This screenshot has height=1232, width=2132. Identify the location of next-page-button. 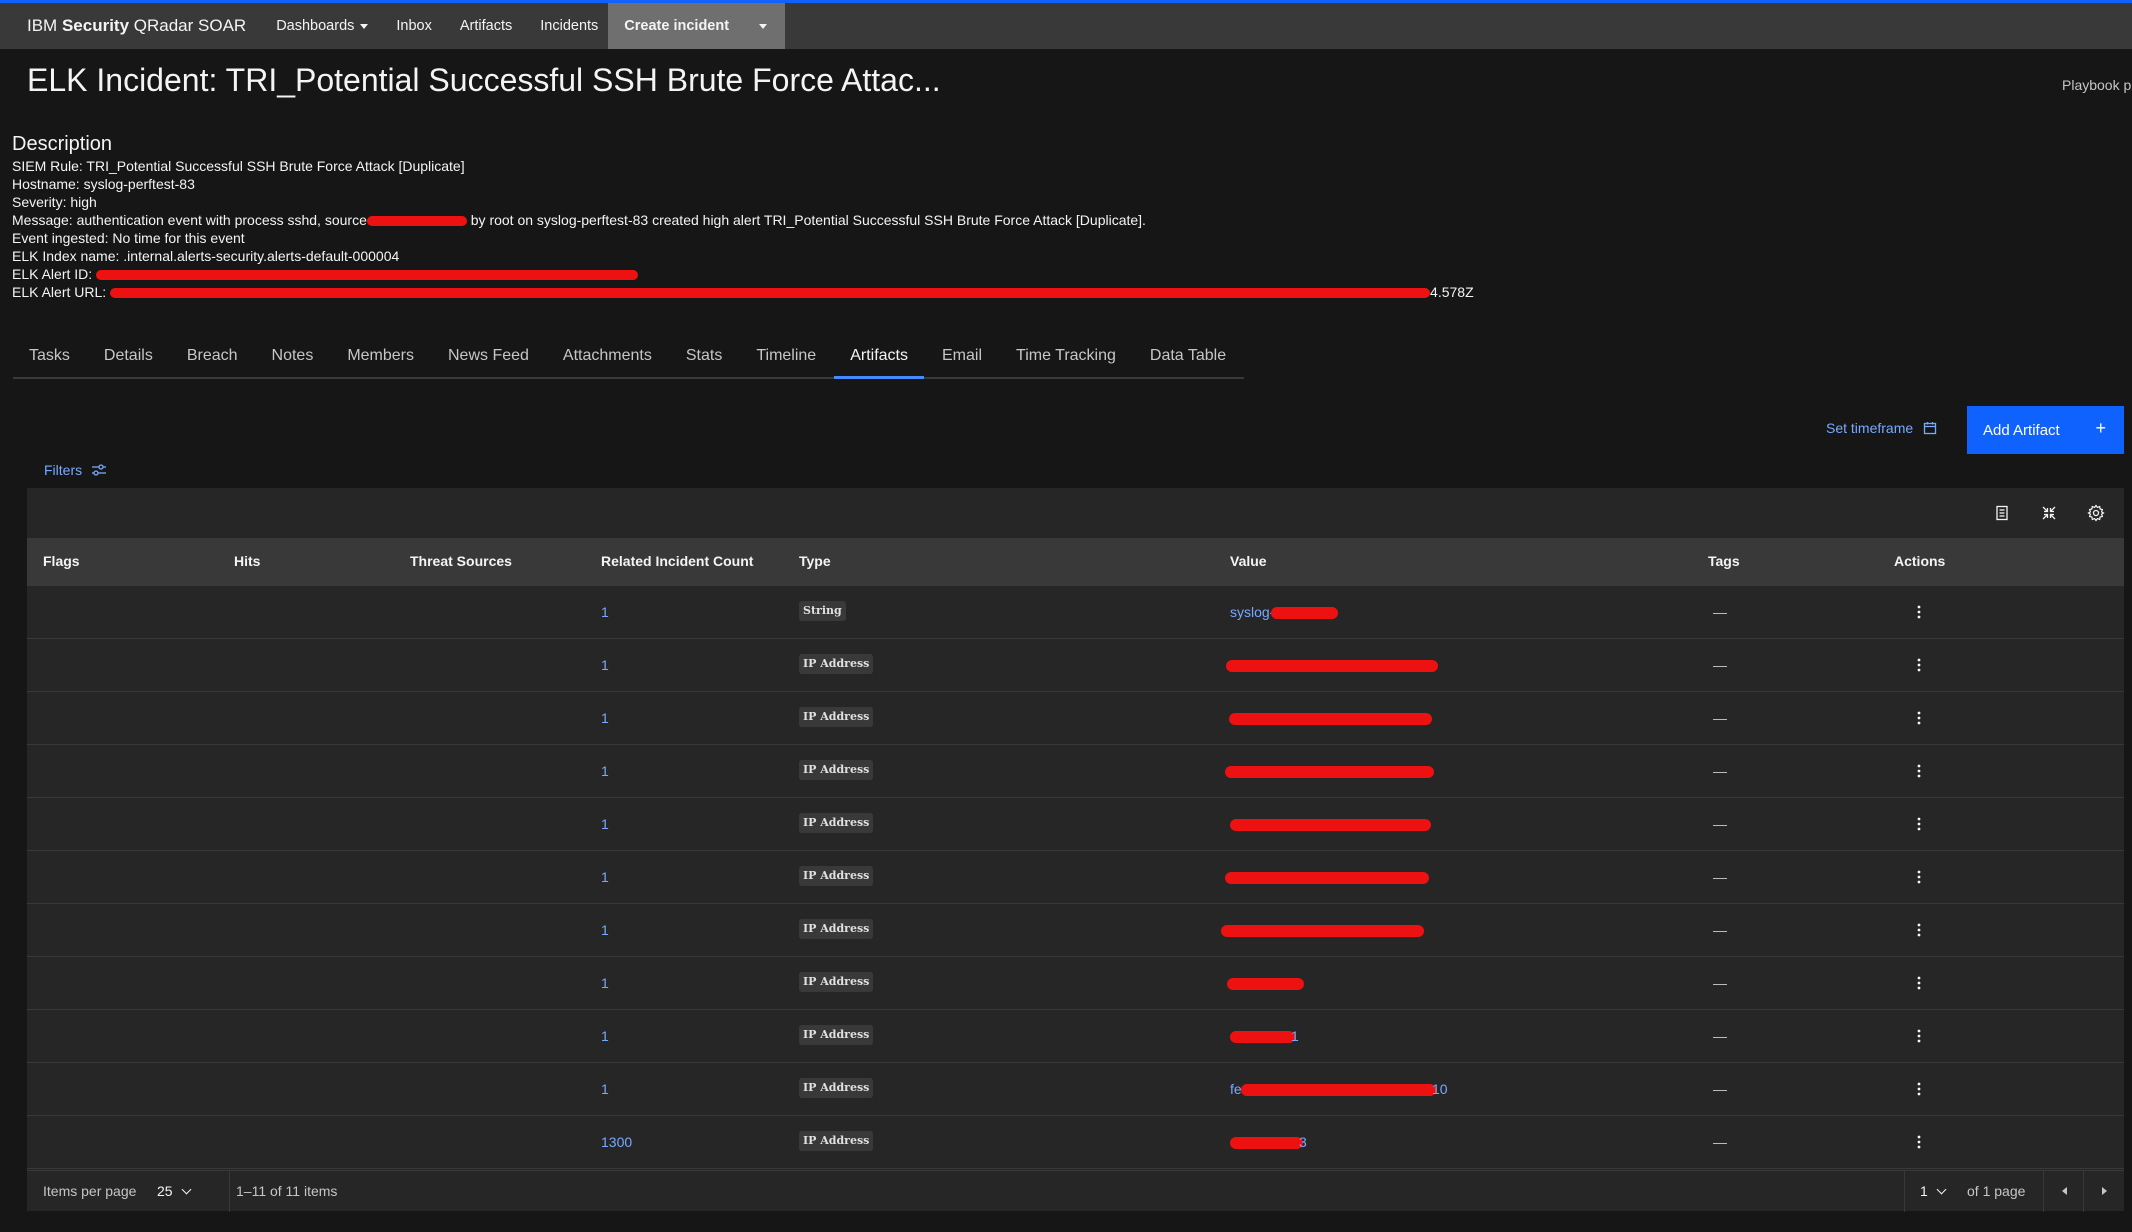
(2104, 1191).